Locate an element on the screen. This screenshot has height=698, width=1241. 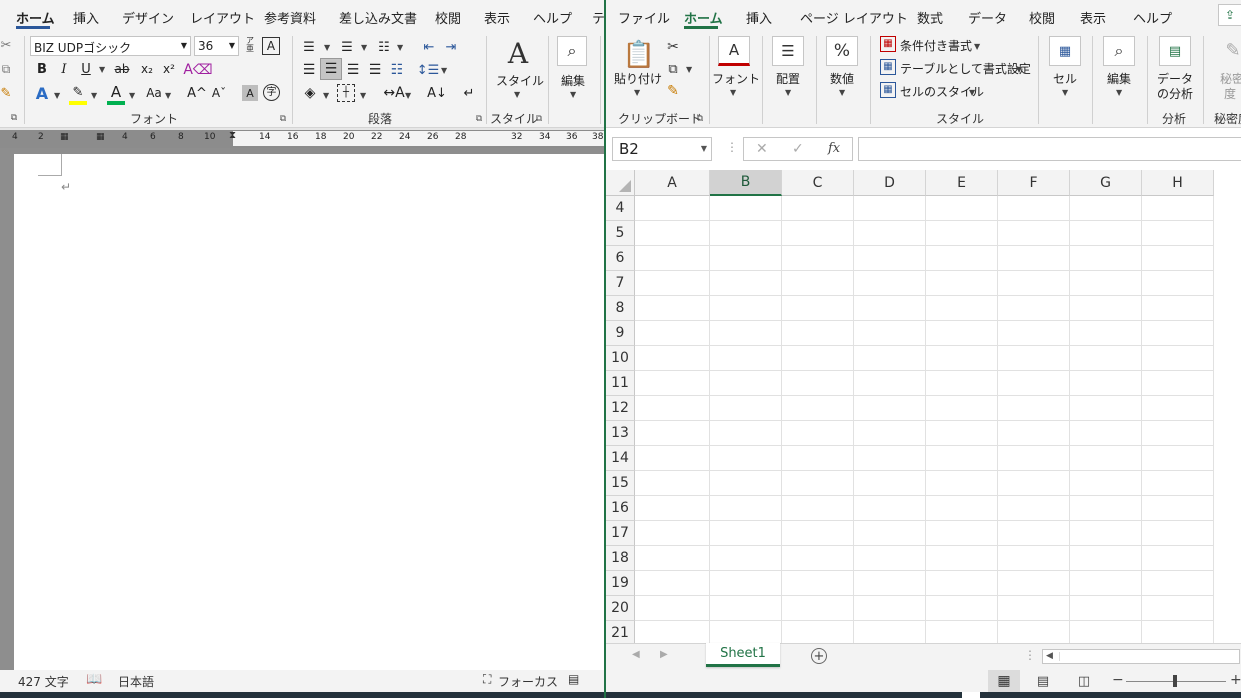
sheet-tab-sheet1: Sheet1 is located at coordinates (743, 655).